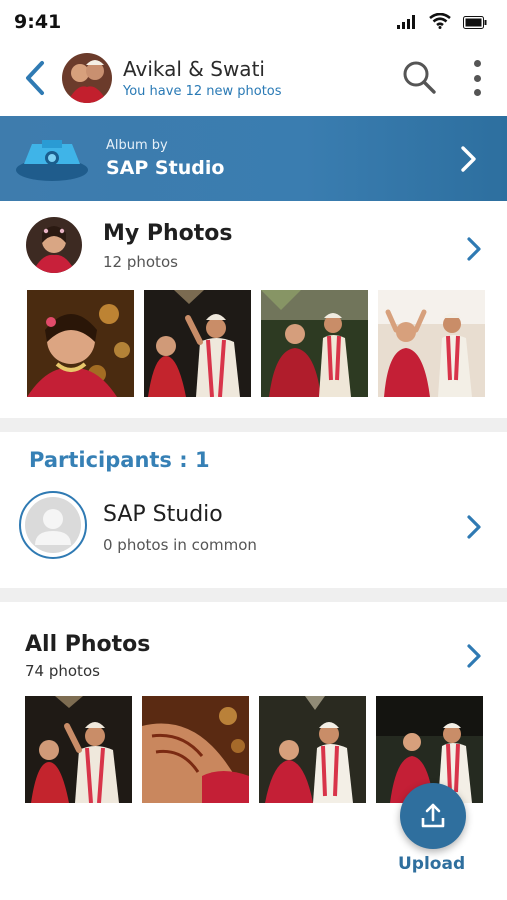 The image size is (507, 900). Describe the element at coordinates (38, 22) in the screenshot. I see `status-time: 9:41` at that location.